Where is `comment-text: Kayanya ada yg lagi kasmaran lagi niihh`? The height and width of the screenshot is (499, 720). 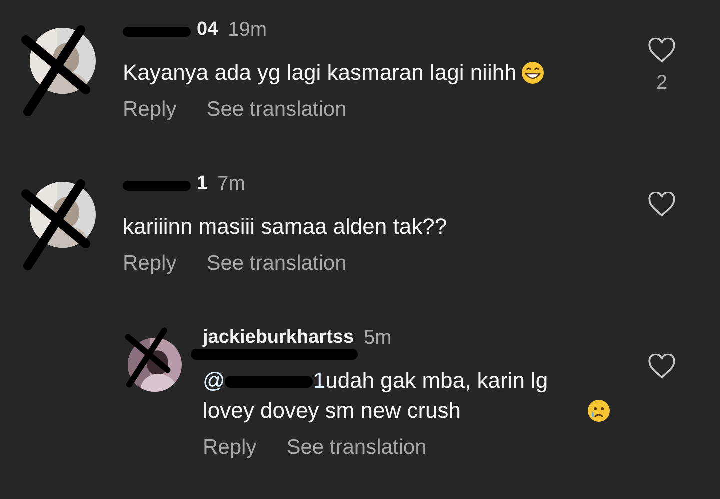 comment-text: Kayanya ada yg lagi kasmaran lagi niihh is located at coordinates (320, 73).